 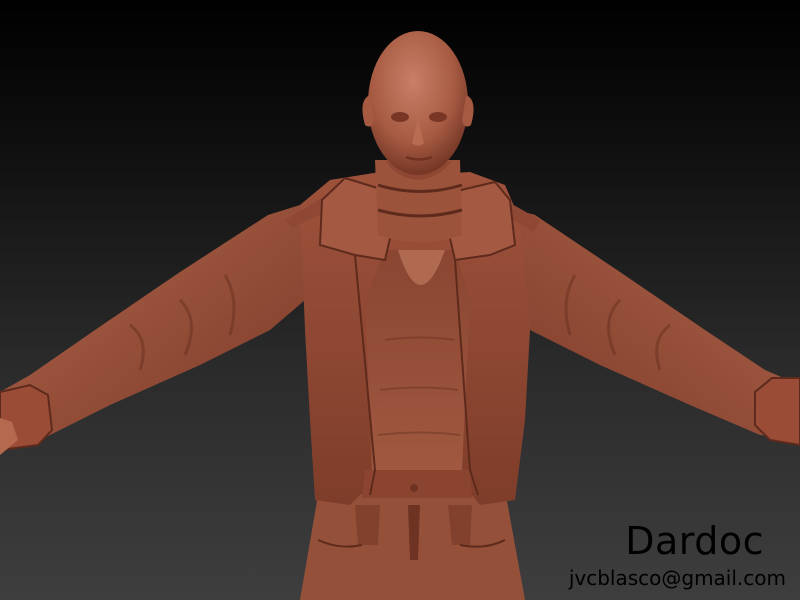 What do you see at coordinates (417, 374) in the screenshot?
I see `shirt` at bounding box center [417, 374].